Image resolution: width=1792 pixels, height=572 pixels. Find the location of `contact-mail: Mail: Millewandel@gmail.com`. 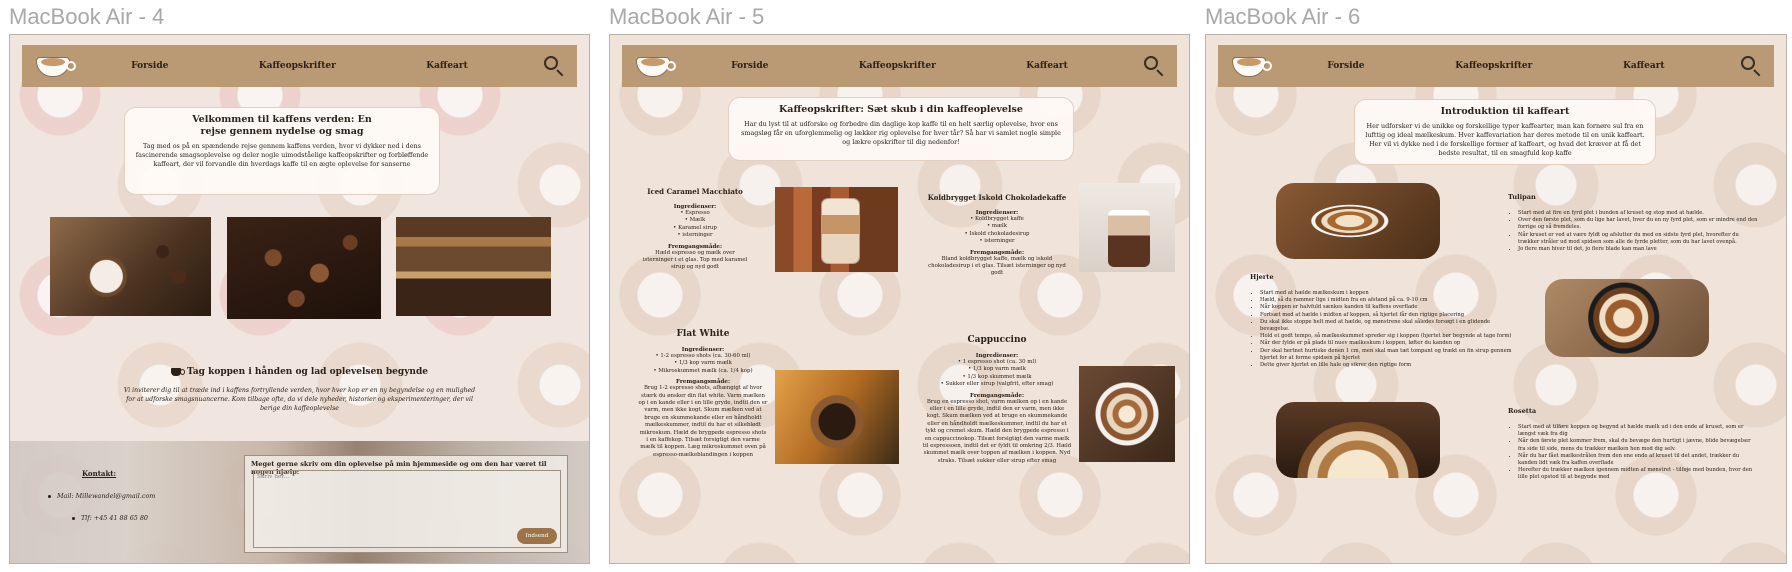

contact-mail: Mail: Millewandel@gmail.com is located at coordinates (108, 496).